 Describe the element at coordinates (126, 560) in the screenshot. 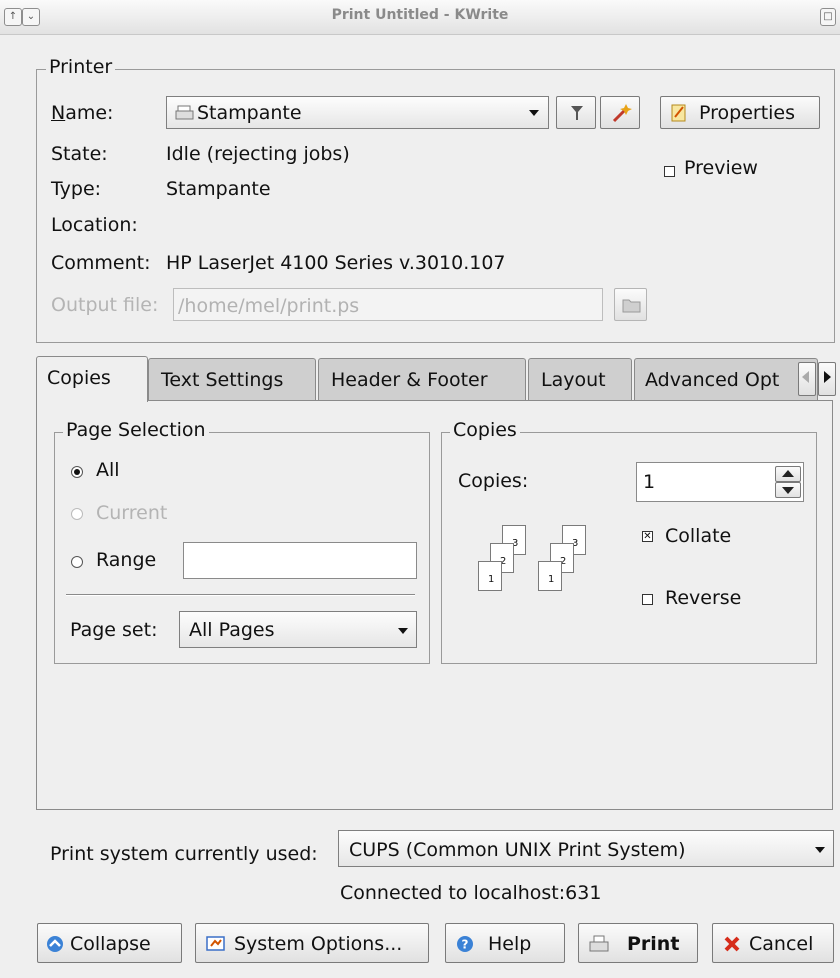

I see `radio-range-label: Range` at that location.